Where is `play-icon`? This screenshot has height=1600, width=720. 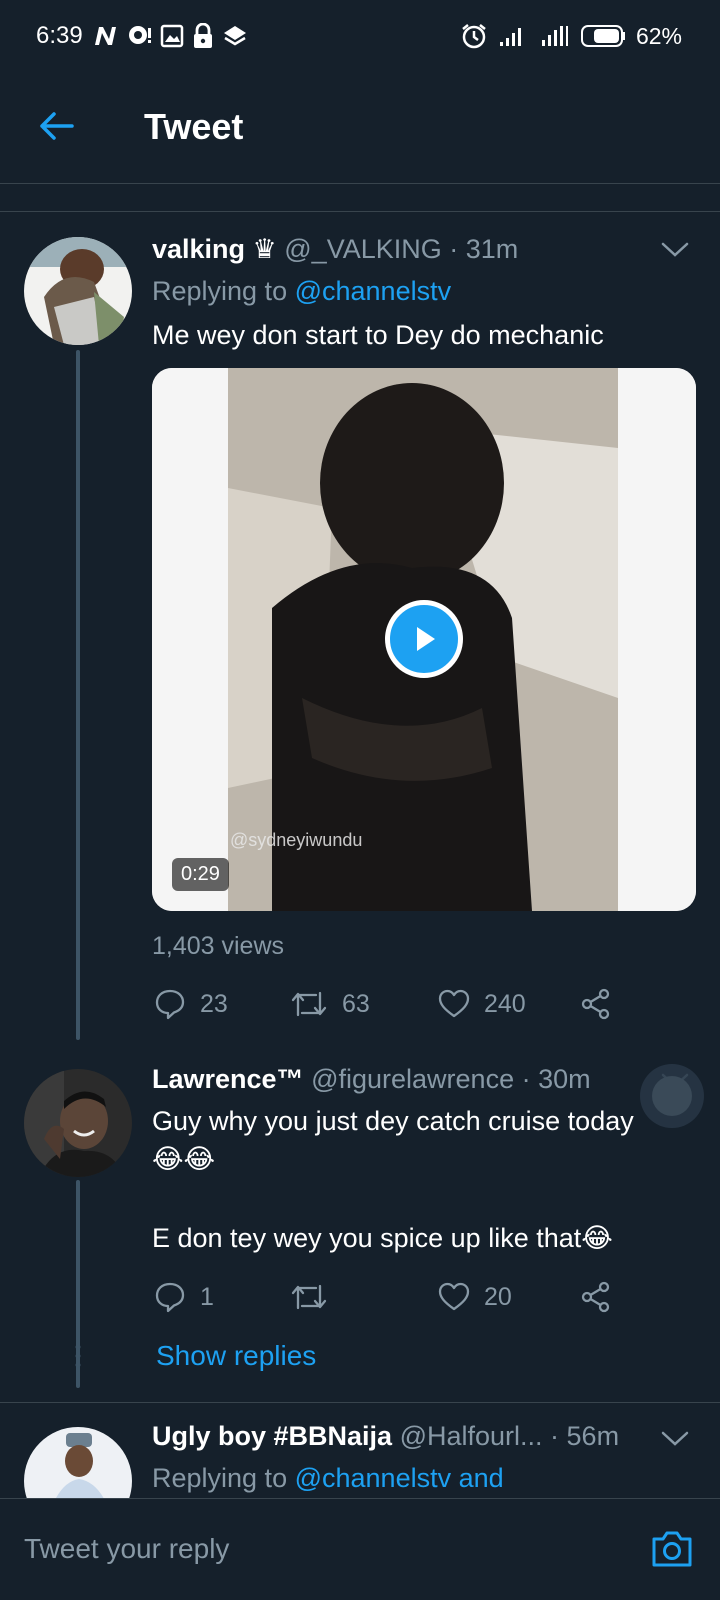 play-icon is located at coordinates (426, 639).